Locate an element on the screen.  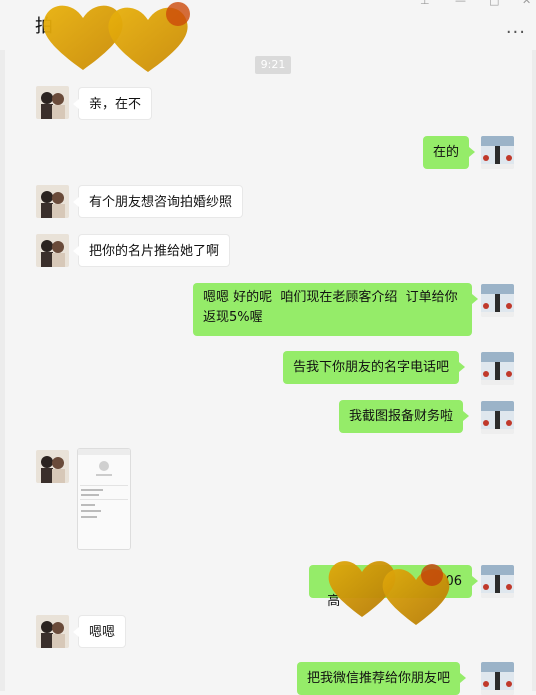
message-bubble-incoming: 有个朋友想咨询拍婚纱照 is located at coordinates (158, 201).